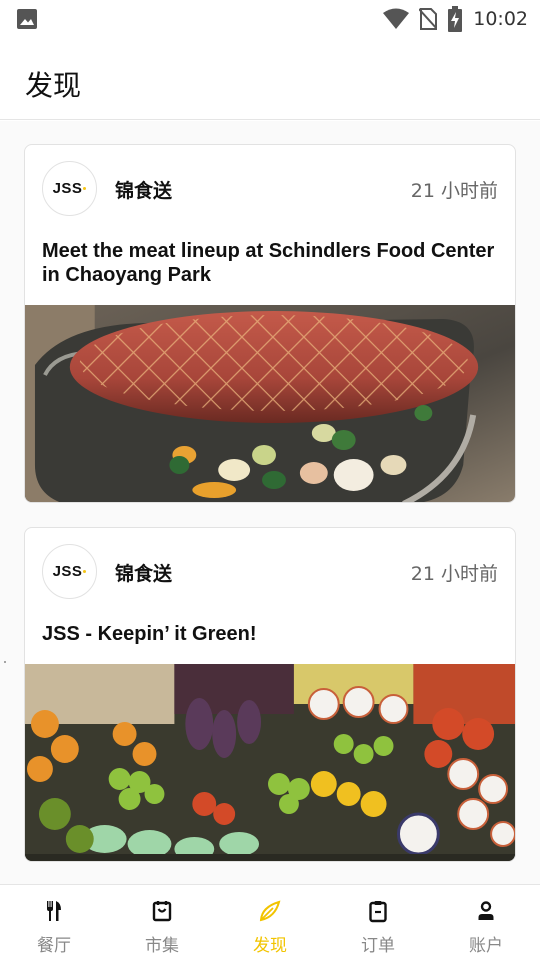 The height and width of the screenshot is (960, 540). Describe the element at coordinates (27, 19) in the screenshot. I see `image-icon` at that location.